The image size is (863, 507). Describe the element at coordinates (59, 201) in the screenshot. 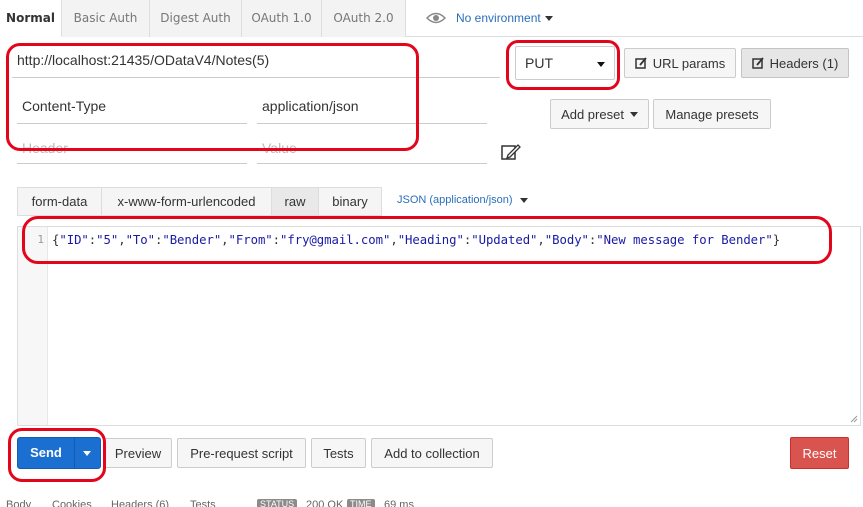

I see `tab-form-data: form-data` at that location.